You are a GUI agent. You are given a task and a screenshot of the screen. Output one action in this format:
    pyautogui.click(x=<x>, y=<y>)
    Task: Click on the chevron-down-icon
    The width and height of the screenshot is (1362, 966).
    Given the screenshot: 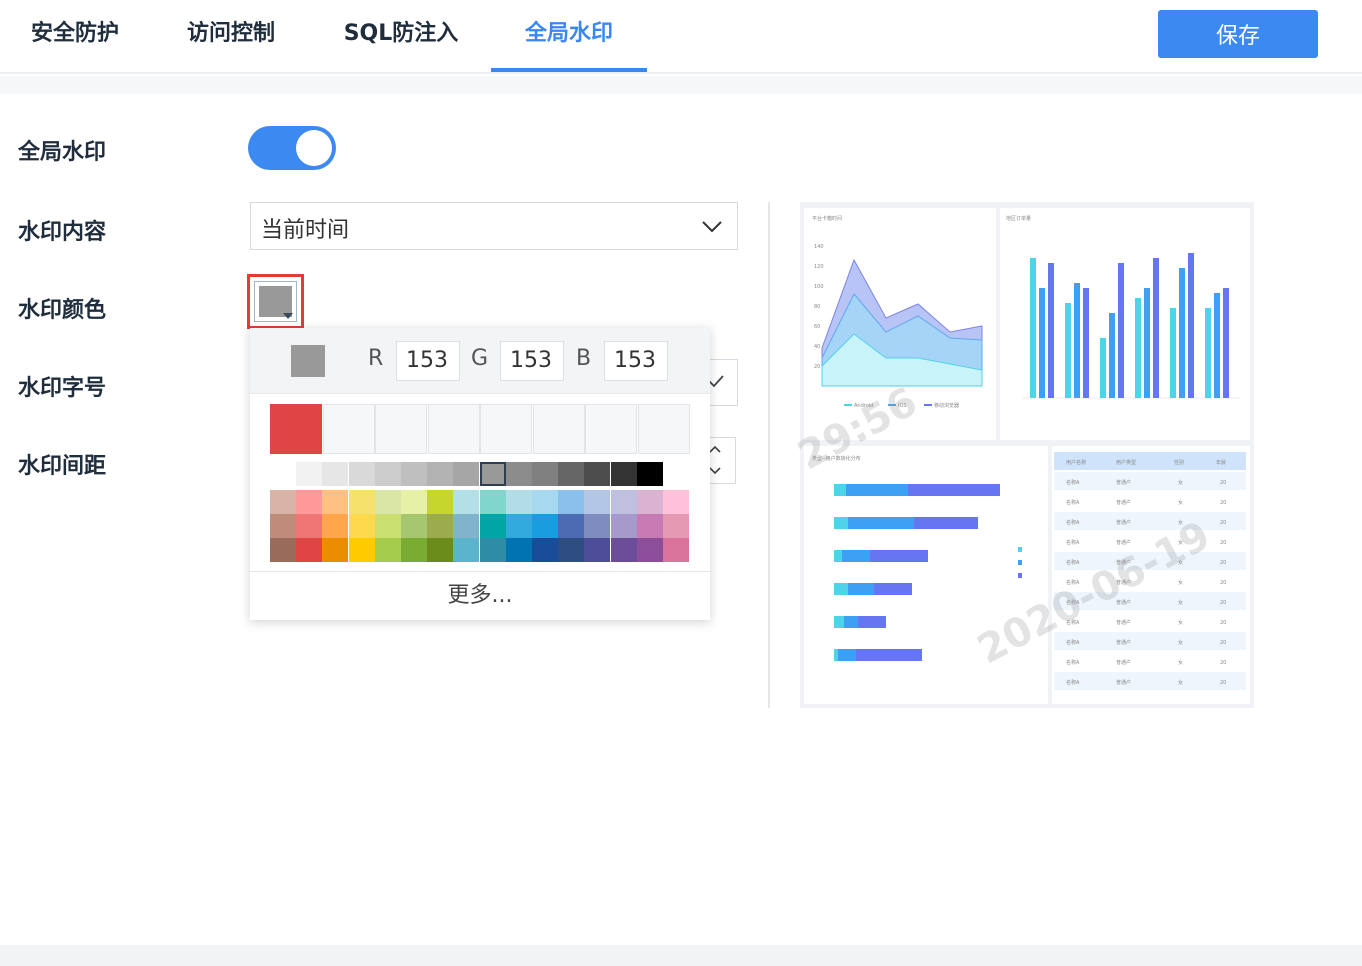 What is the action you would take?
    pyautogui.click(x=712, y=227)
    